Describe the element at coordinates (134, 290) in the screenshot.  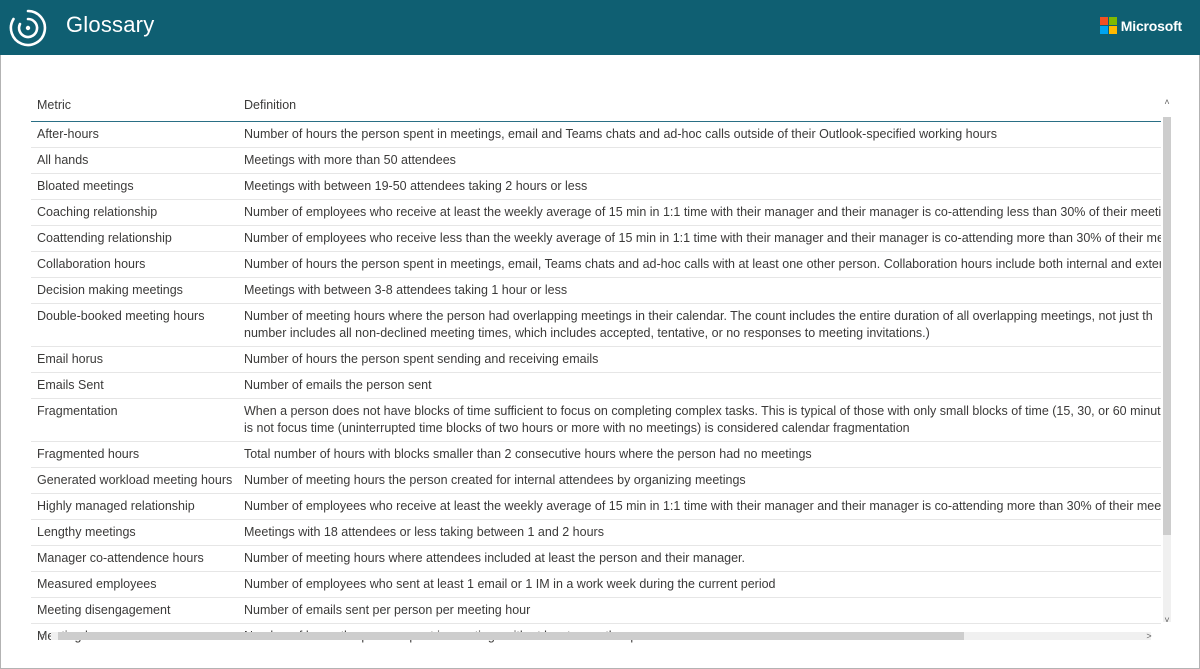
I see `metric-cell: Decision making meetings` at that location.